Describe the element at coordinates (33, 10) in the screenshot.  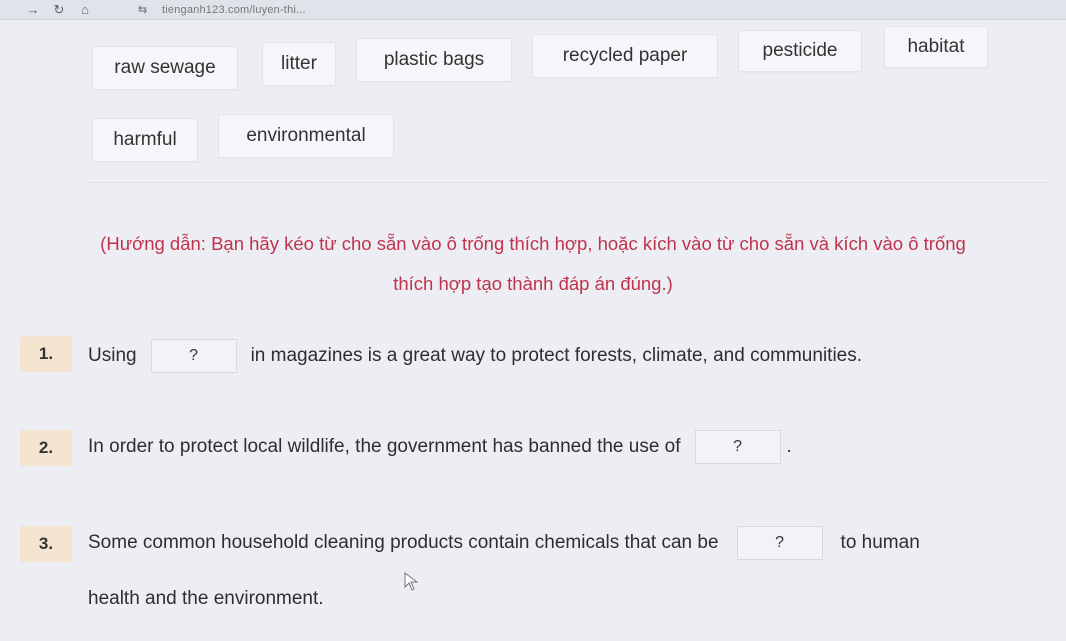
I see `forward-arrow-icon: →` at that location.